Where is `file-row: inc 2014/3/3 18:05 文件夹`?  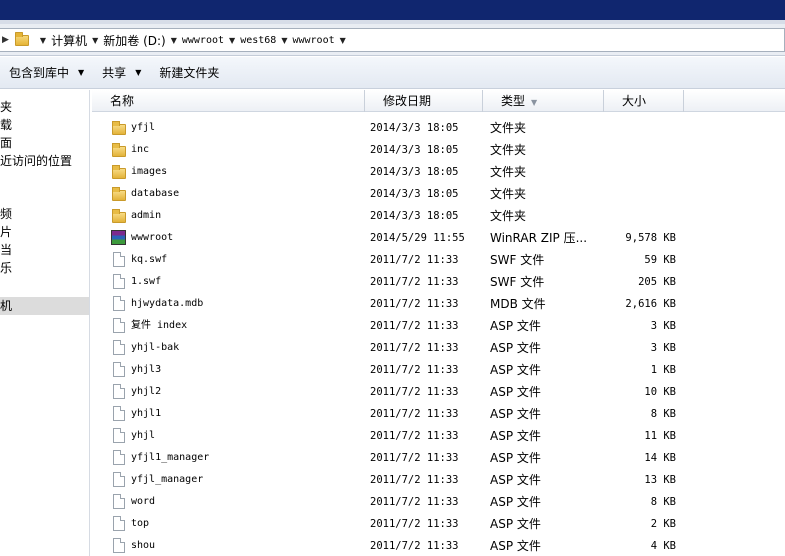 file-row: inc 2014/3/3 18:05 文件夹 is located at coordinates (438, 150).